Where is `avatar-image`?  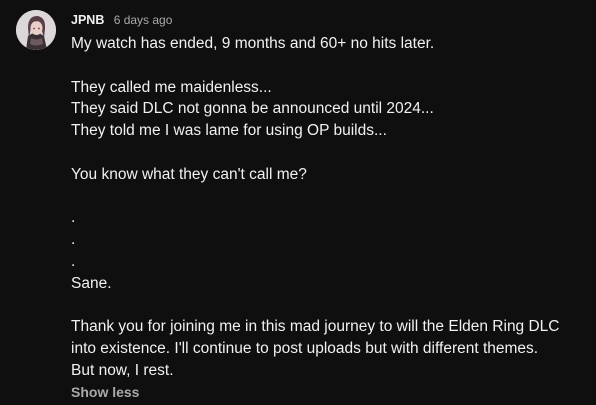 avatar-image is located at coordinates (36, 30).